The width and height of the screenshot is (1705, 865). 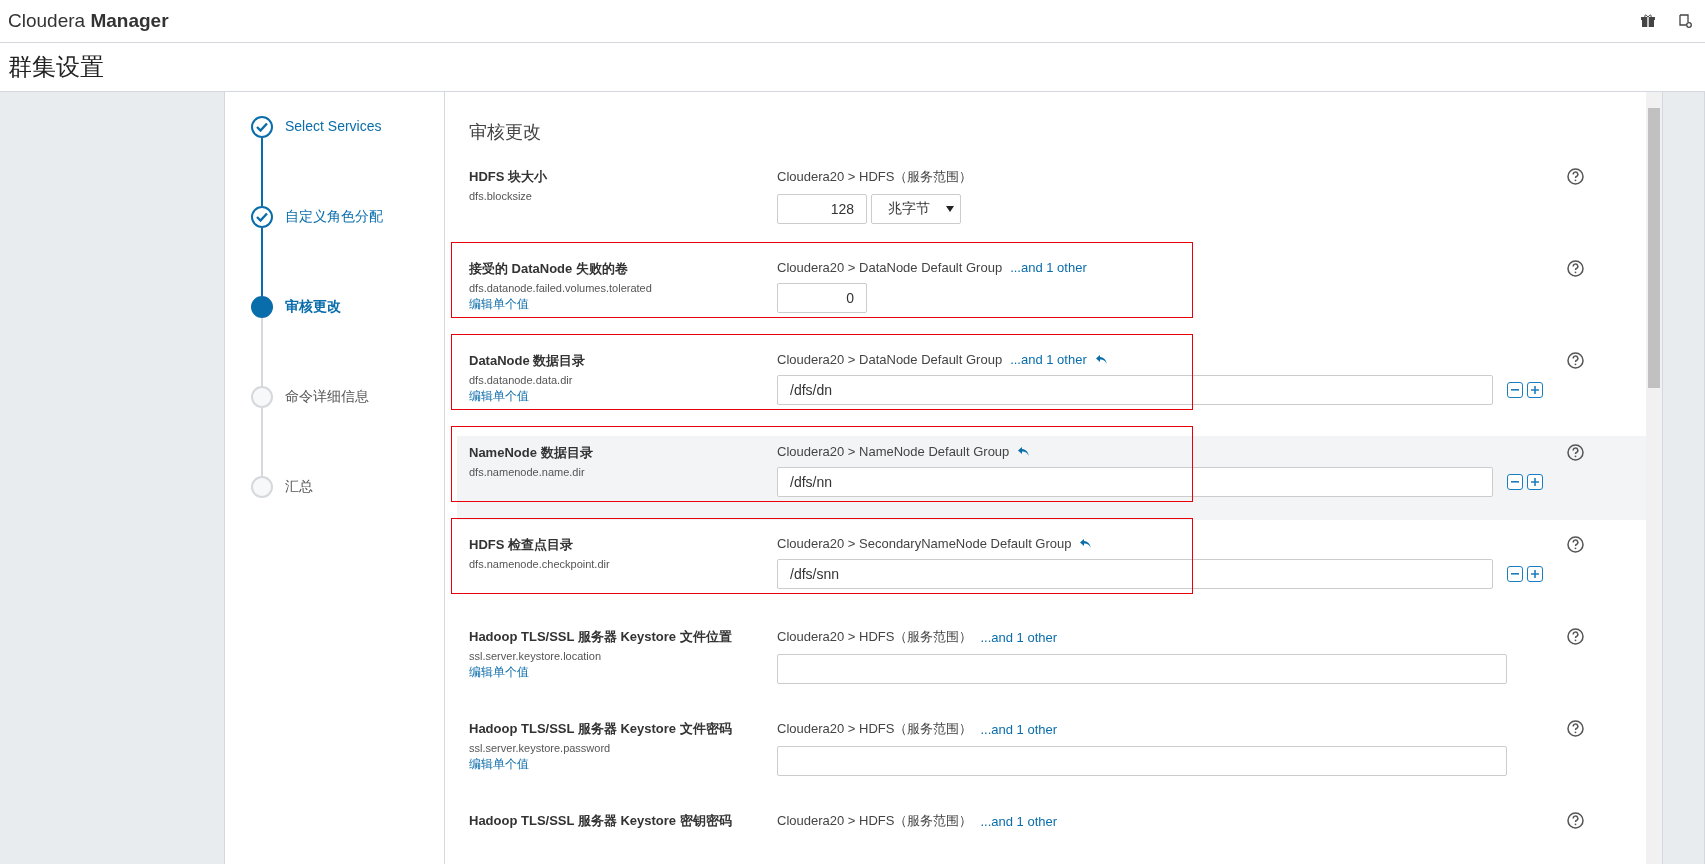 I want to click on property-name: dfs.datanode.failed.volumes.tolerated, so click(x=560, y=288).